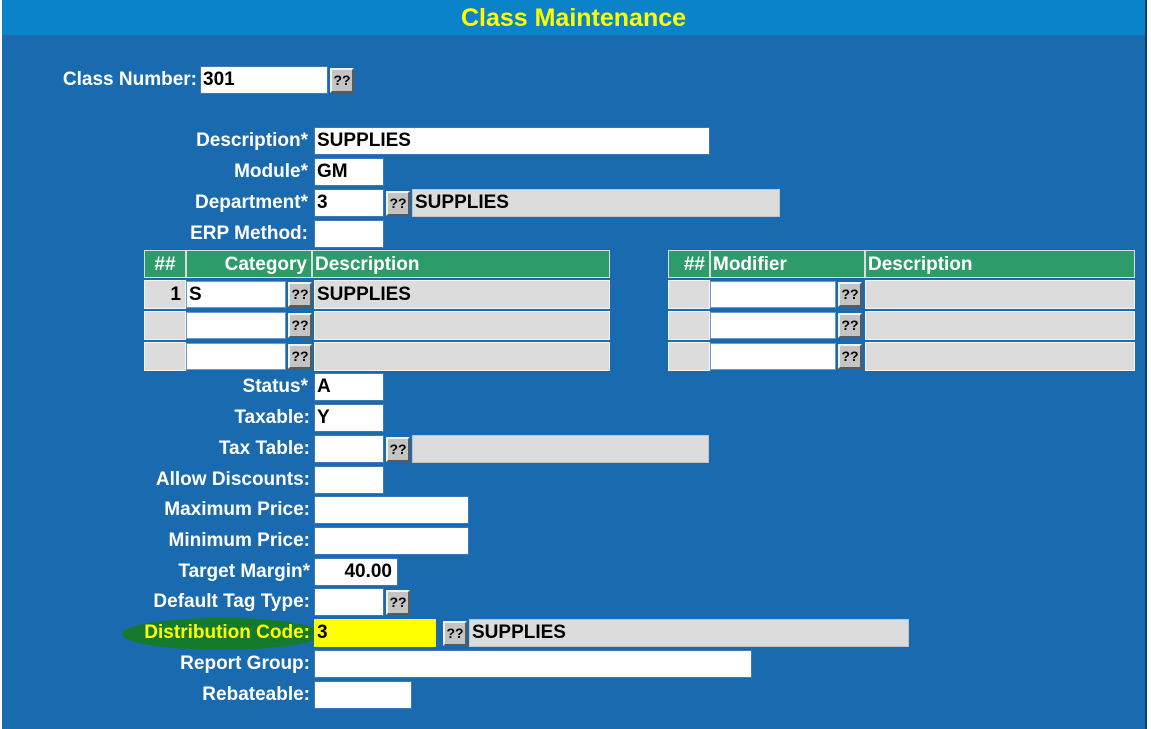 This screenshot has height=729, width=1151. I want to click on minimum-price-field, so click(391, 541).